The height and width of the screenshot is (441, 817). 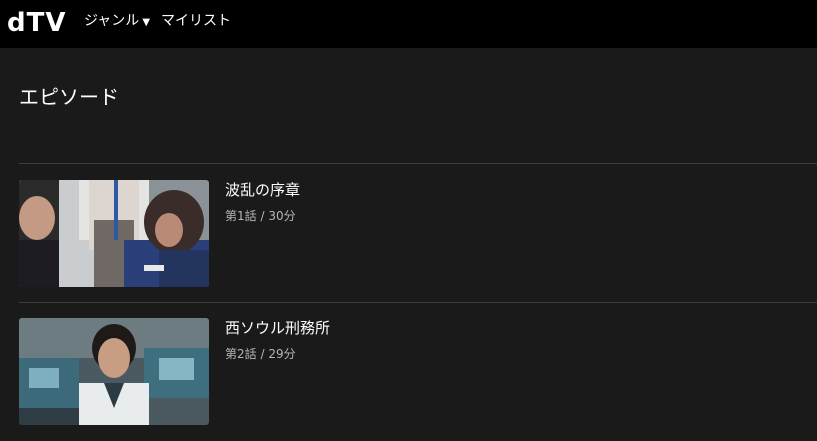 I want to click on episode-number: 第2話, so click(x=241, y=354).